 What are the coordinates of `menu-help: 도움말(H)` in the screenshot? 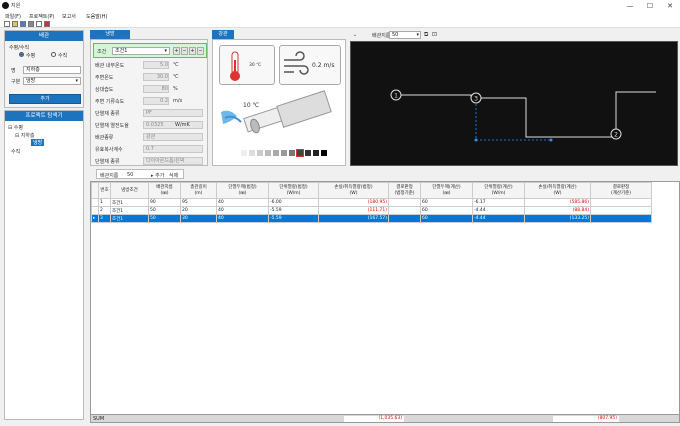 It's located at (96, 16).